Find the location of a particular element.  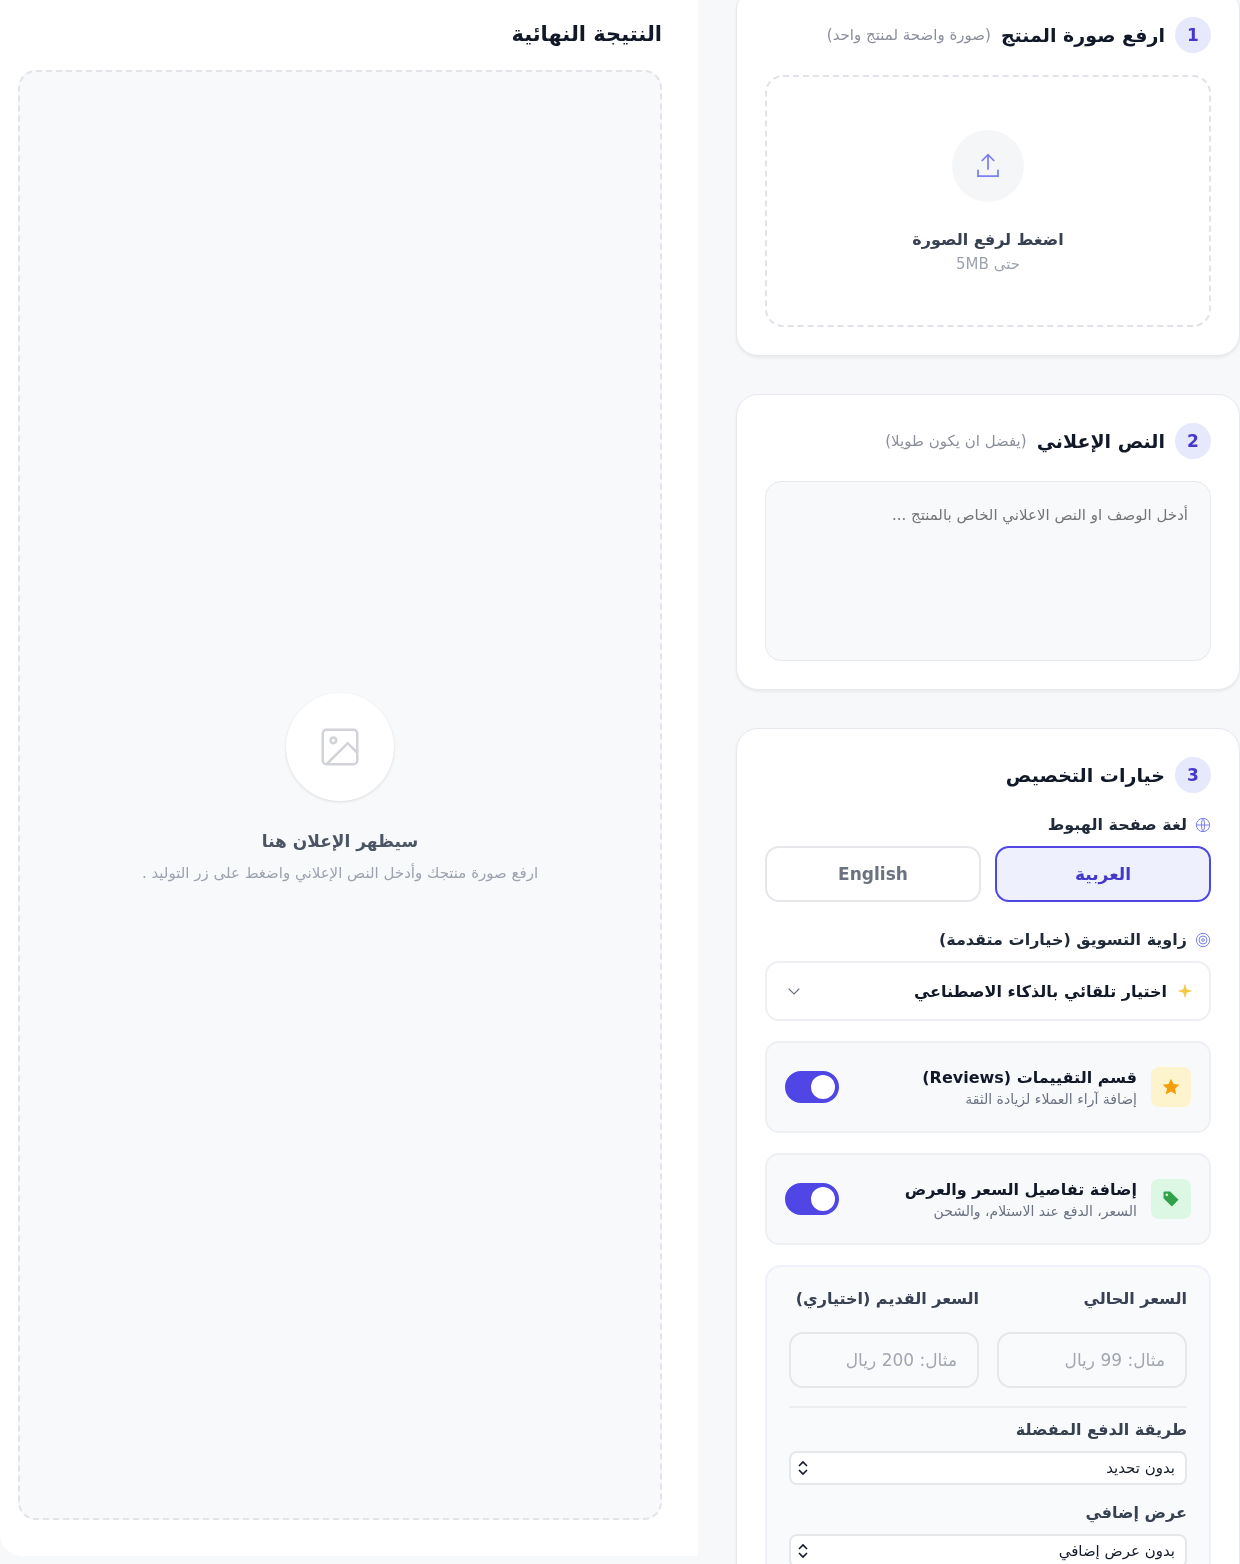

offer-select: بدون عرض إضافي is located at coordinates (988, 1549).